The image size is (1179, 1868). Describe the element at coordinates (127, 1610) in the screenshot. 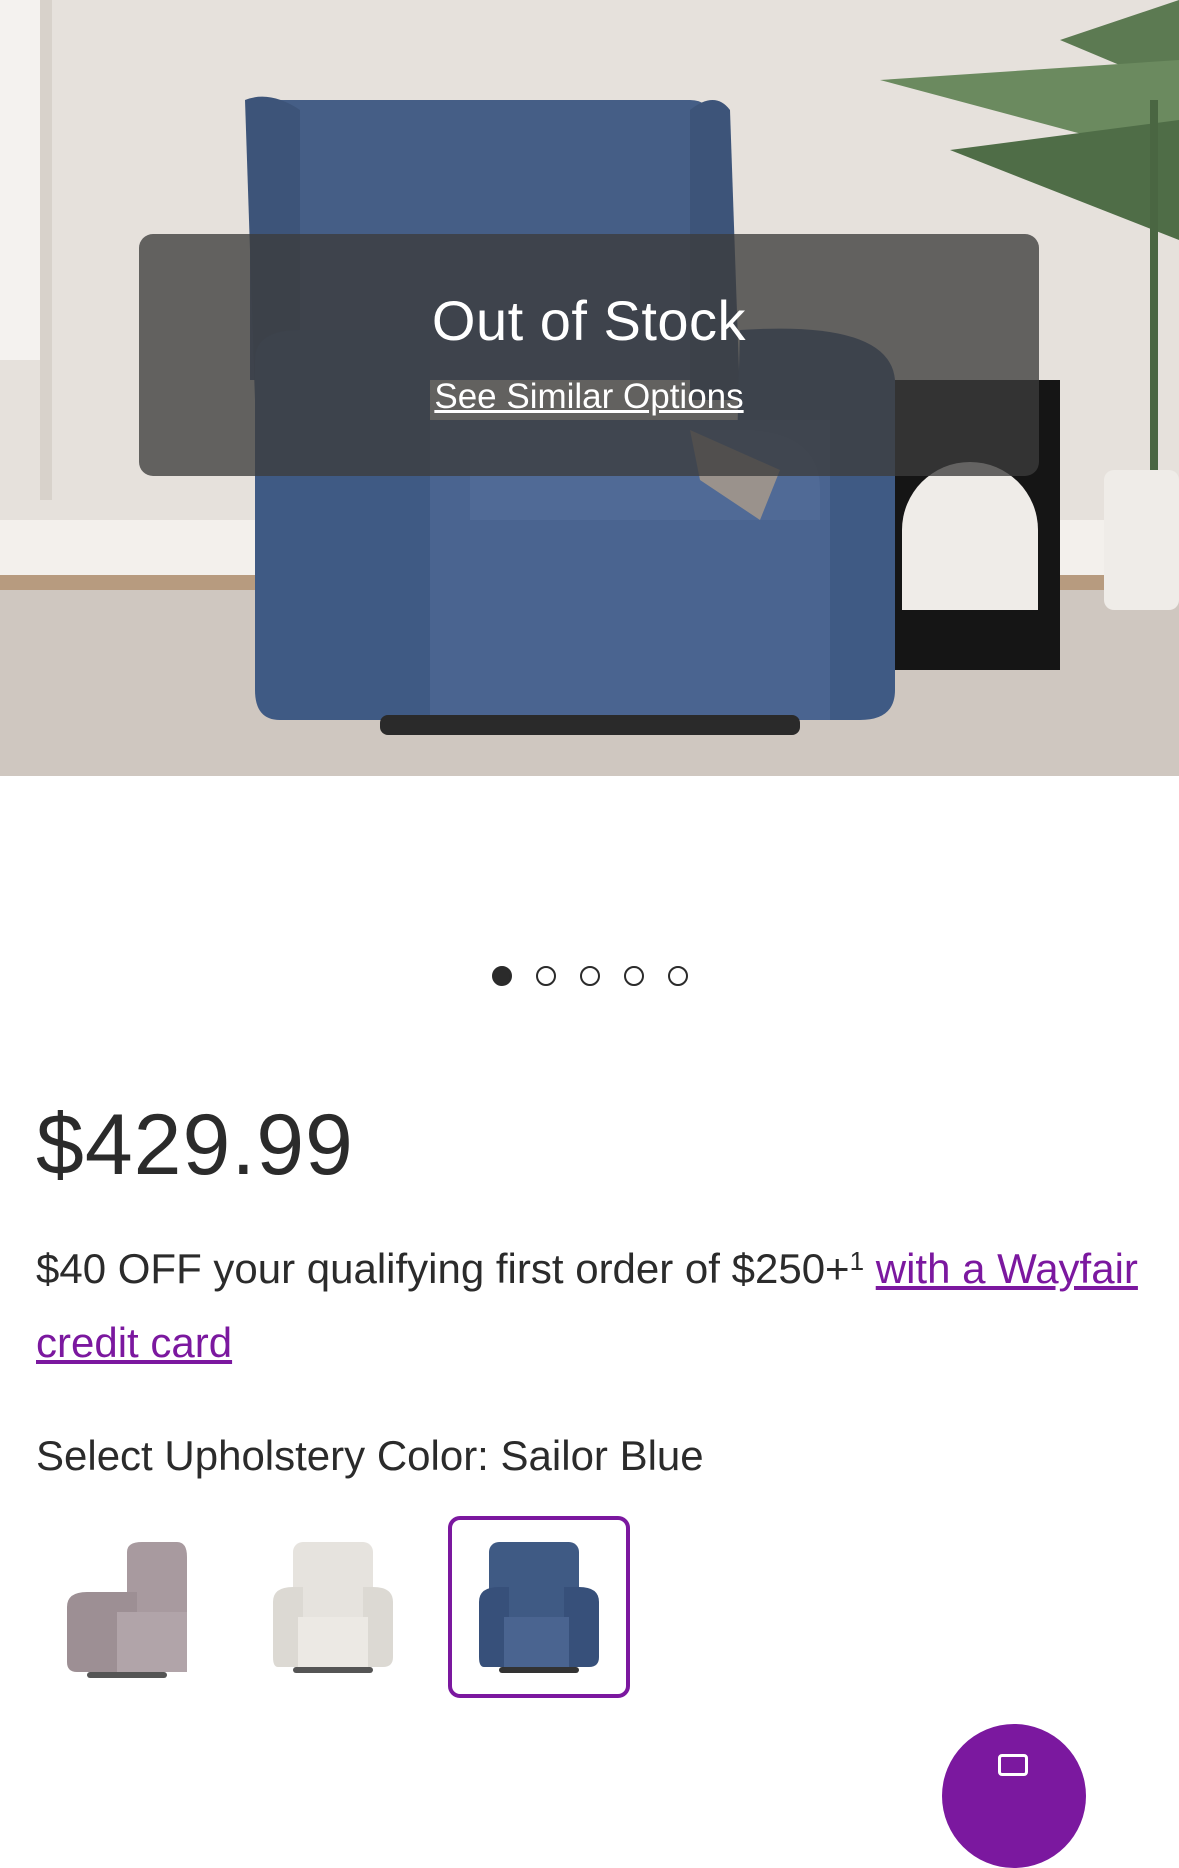

I see `gray-chair-thumbnail` at that location.